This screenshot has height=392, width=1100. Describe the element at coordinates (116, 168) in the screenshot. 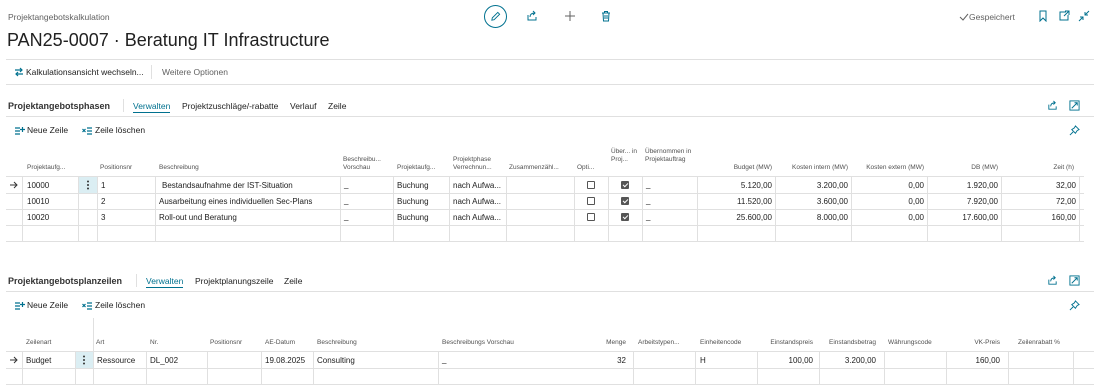

I see `col-positionsnr: Positionsnr` at that location.